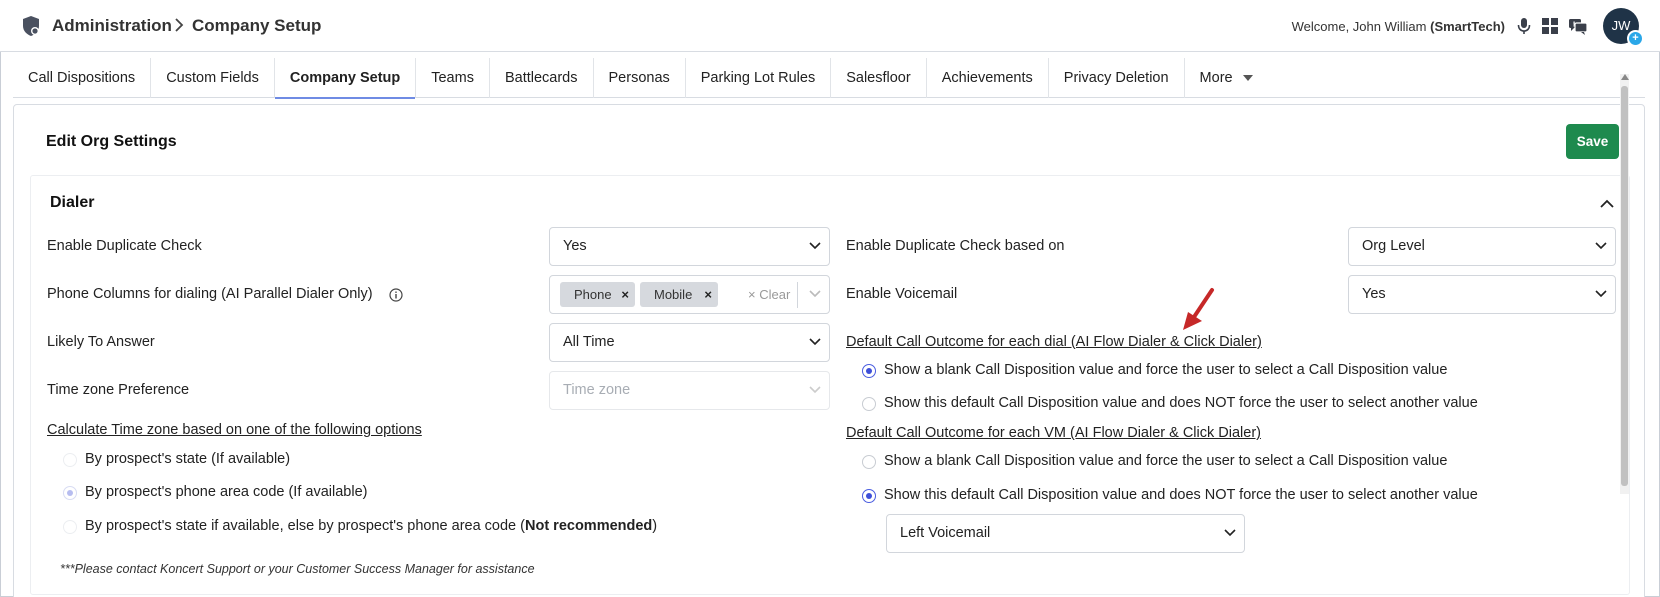 The width and height of the screenshot is (1660, 597). I want to click on radio-vm-blank, so click(869, 462).